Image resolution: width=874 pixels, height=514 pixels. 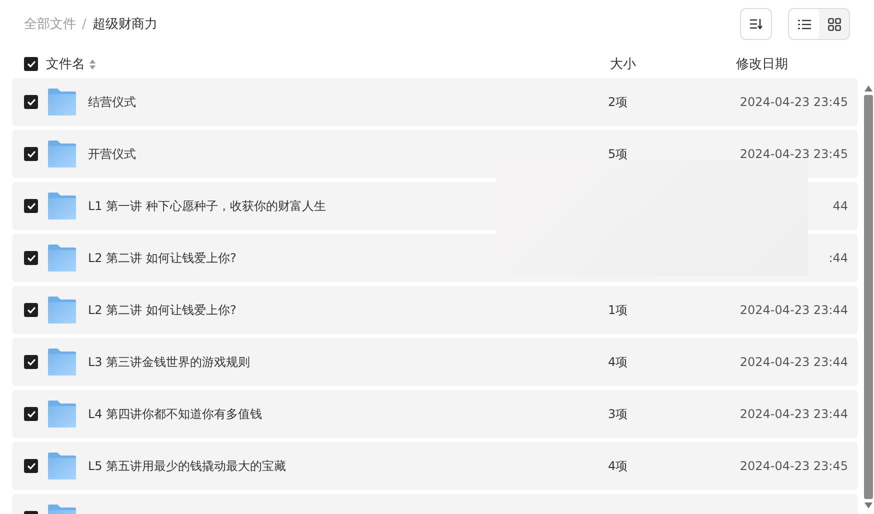 I want to click on column-header: 文件名, so click(x=65, y=64).